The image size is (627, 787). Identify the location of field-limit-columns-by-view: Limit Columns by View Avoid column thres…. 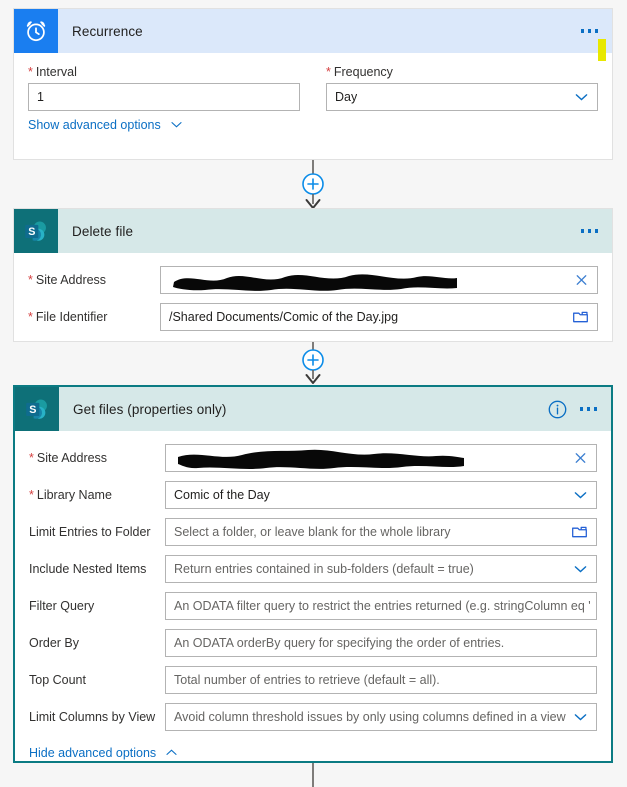
(313, 717).